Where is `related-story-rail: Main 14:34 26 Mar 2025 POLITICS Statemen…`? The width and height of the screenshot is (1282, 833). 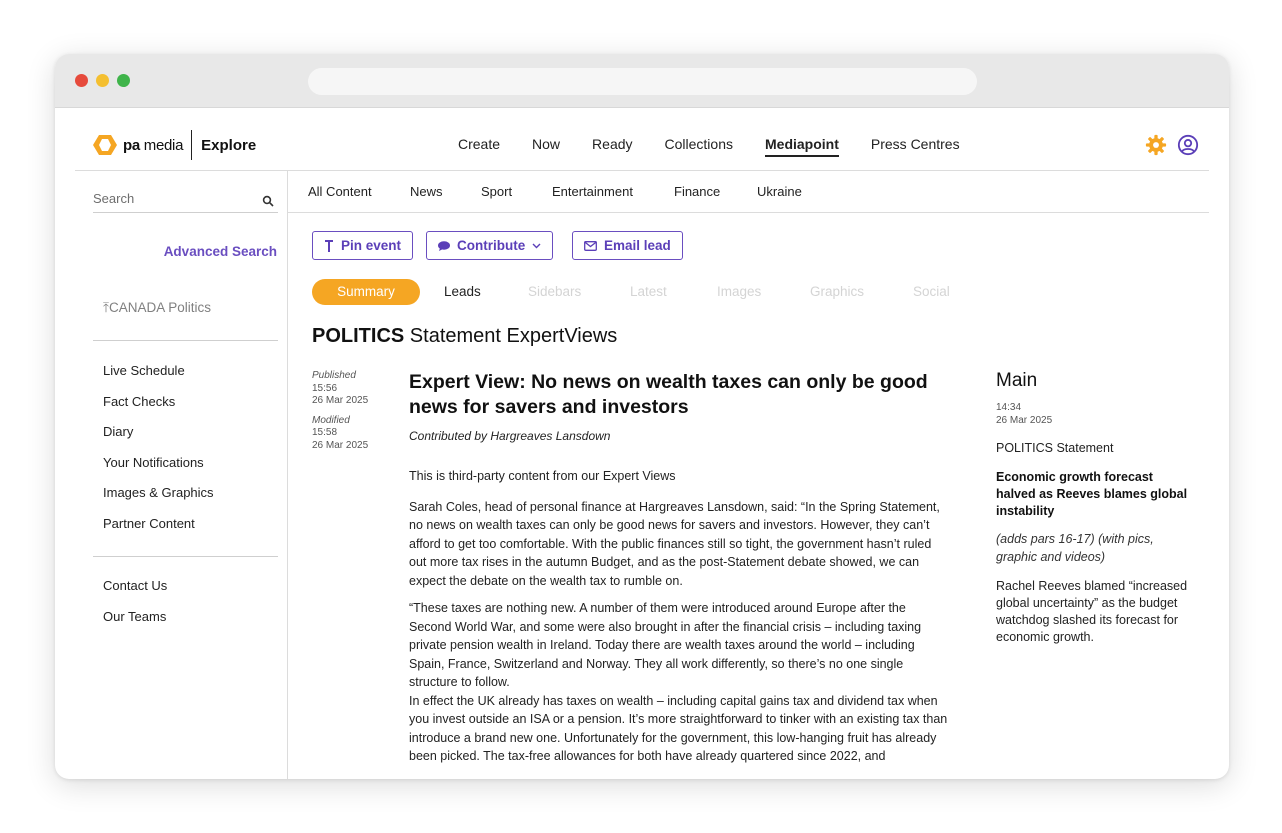 related-story-rail: Main 14:34 26 Mar 2025 POLITICS Statemen… is located at coordinates (1093, 508).